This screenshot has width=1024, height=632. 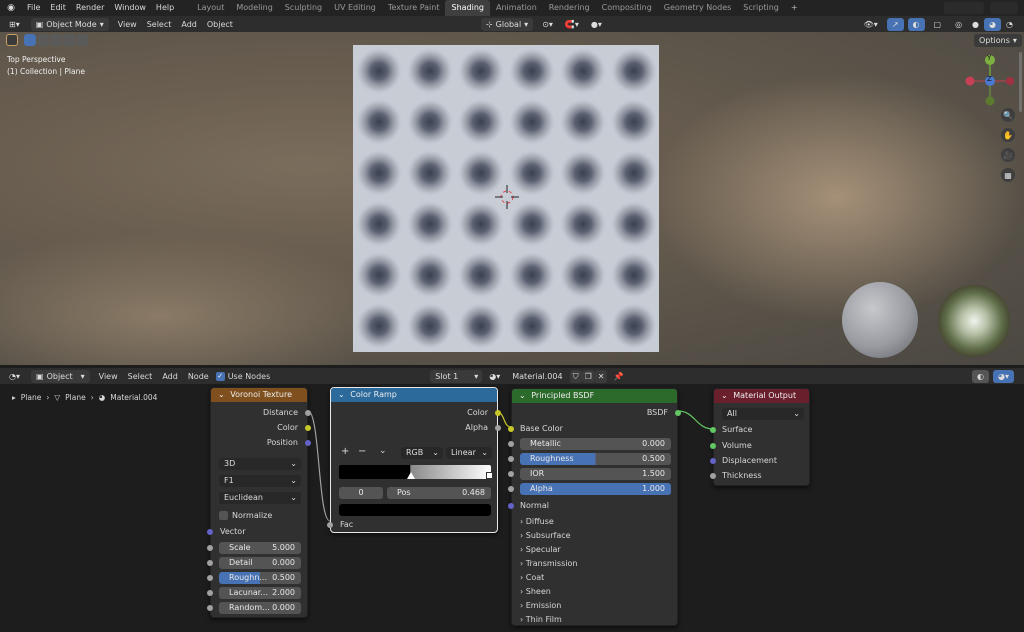 I want to click on select-mode-intersect-button, so click(x=82, y=40).